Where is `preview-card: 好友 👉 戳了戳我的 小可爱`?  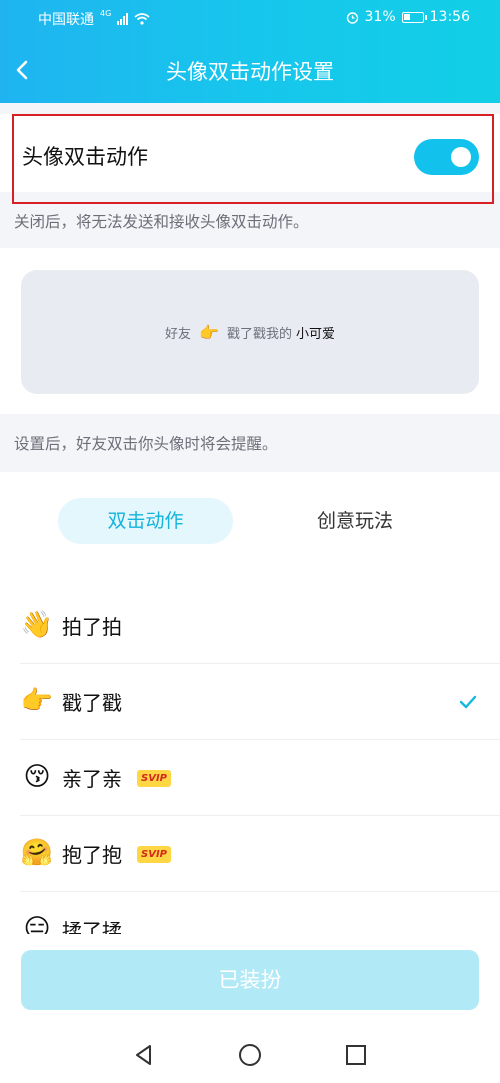 preview-card: 好友 👉 戳了戳我的 小可爱 is located at coordinates (250, 332).